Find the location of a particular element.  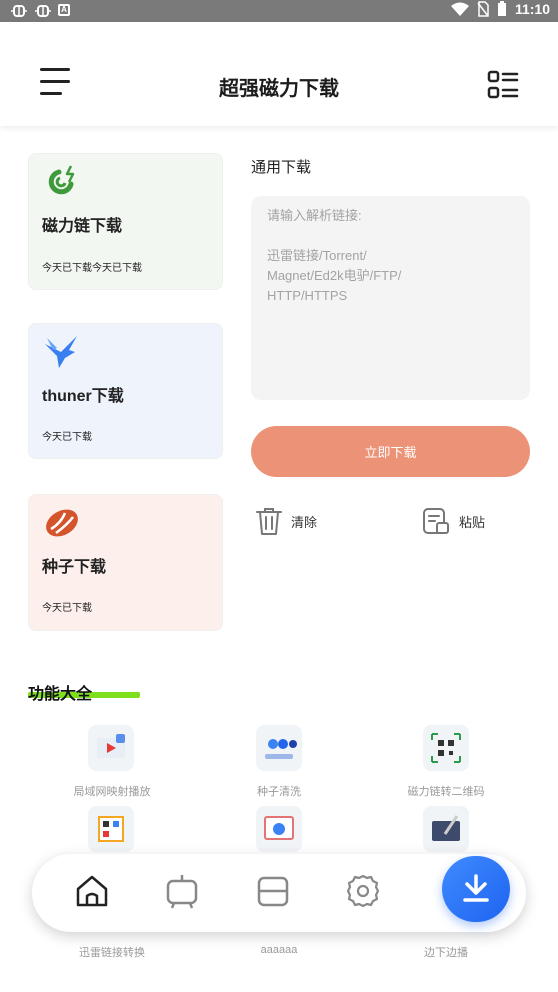

seed-icon is located at coordinates (62, 522).